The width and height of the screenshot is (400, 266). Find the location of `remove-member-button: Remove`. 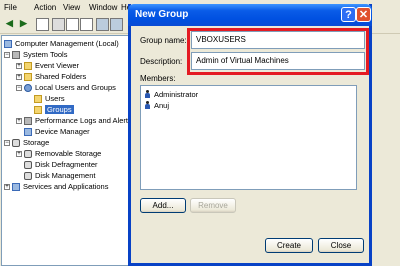

remove-member-button: Remove is located at coordinates (213, 205).